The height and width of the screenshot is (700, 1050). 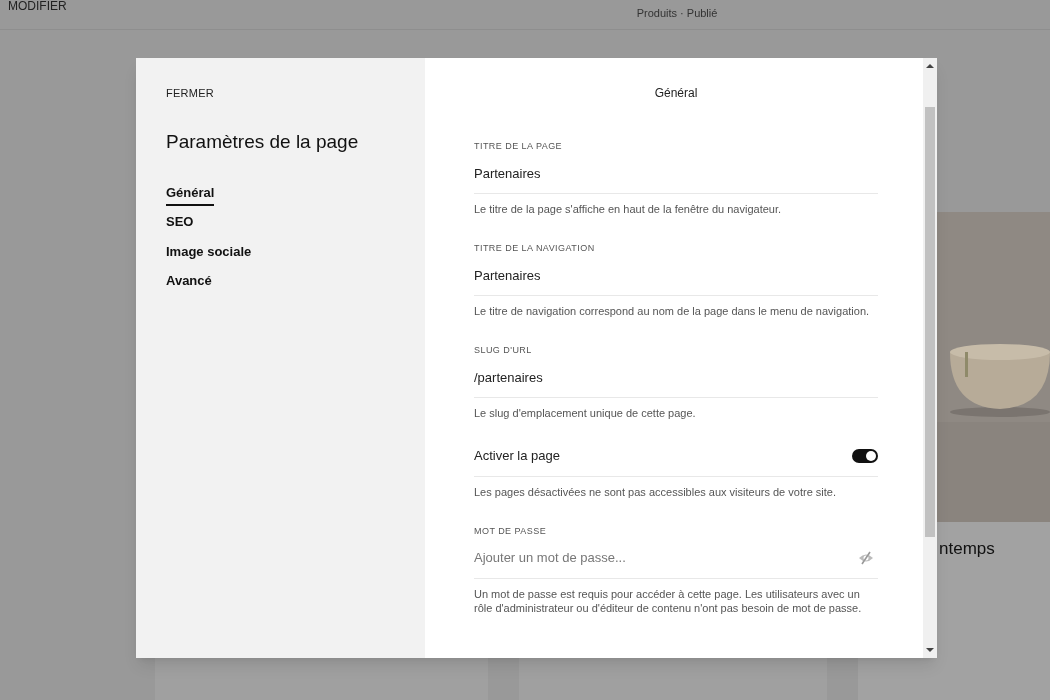 I want to click on dialog-title: Paramètres de la page, so click(x=263, y=142).